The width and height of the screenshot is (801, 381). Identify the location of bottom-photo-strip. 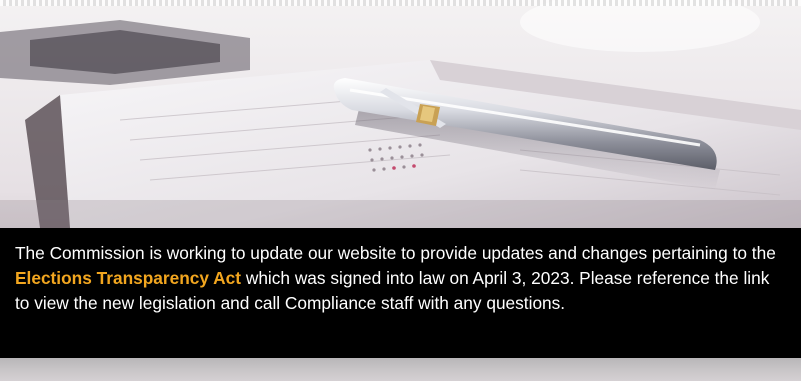
(400, 369).